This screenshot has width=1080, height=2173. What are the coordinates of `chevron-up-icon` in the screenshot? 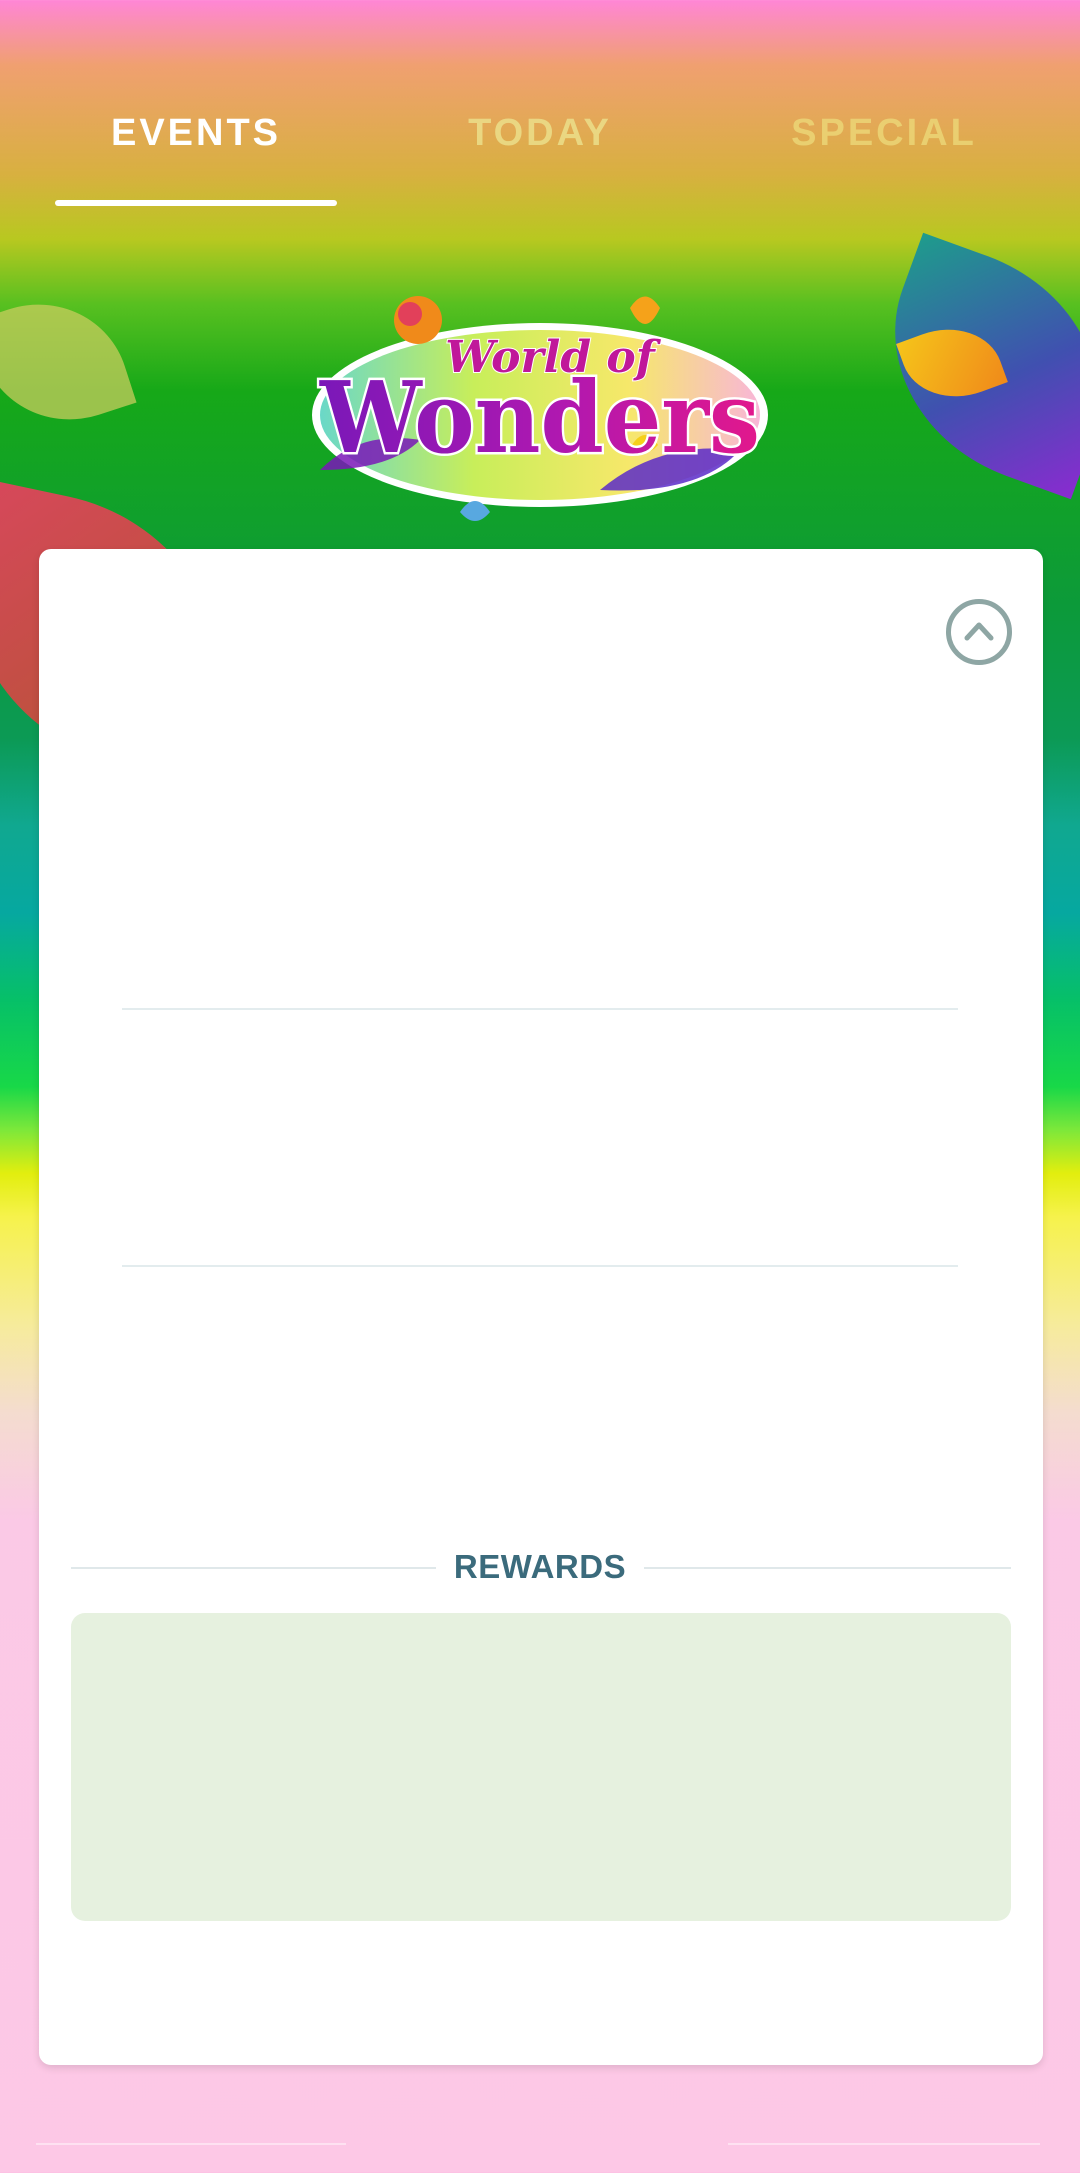 It's located at (979, 631).